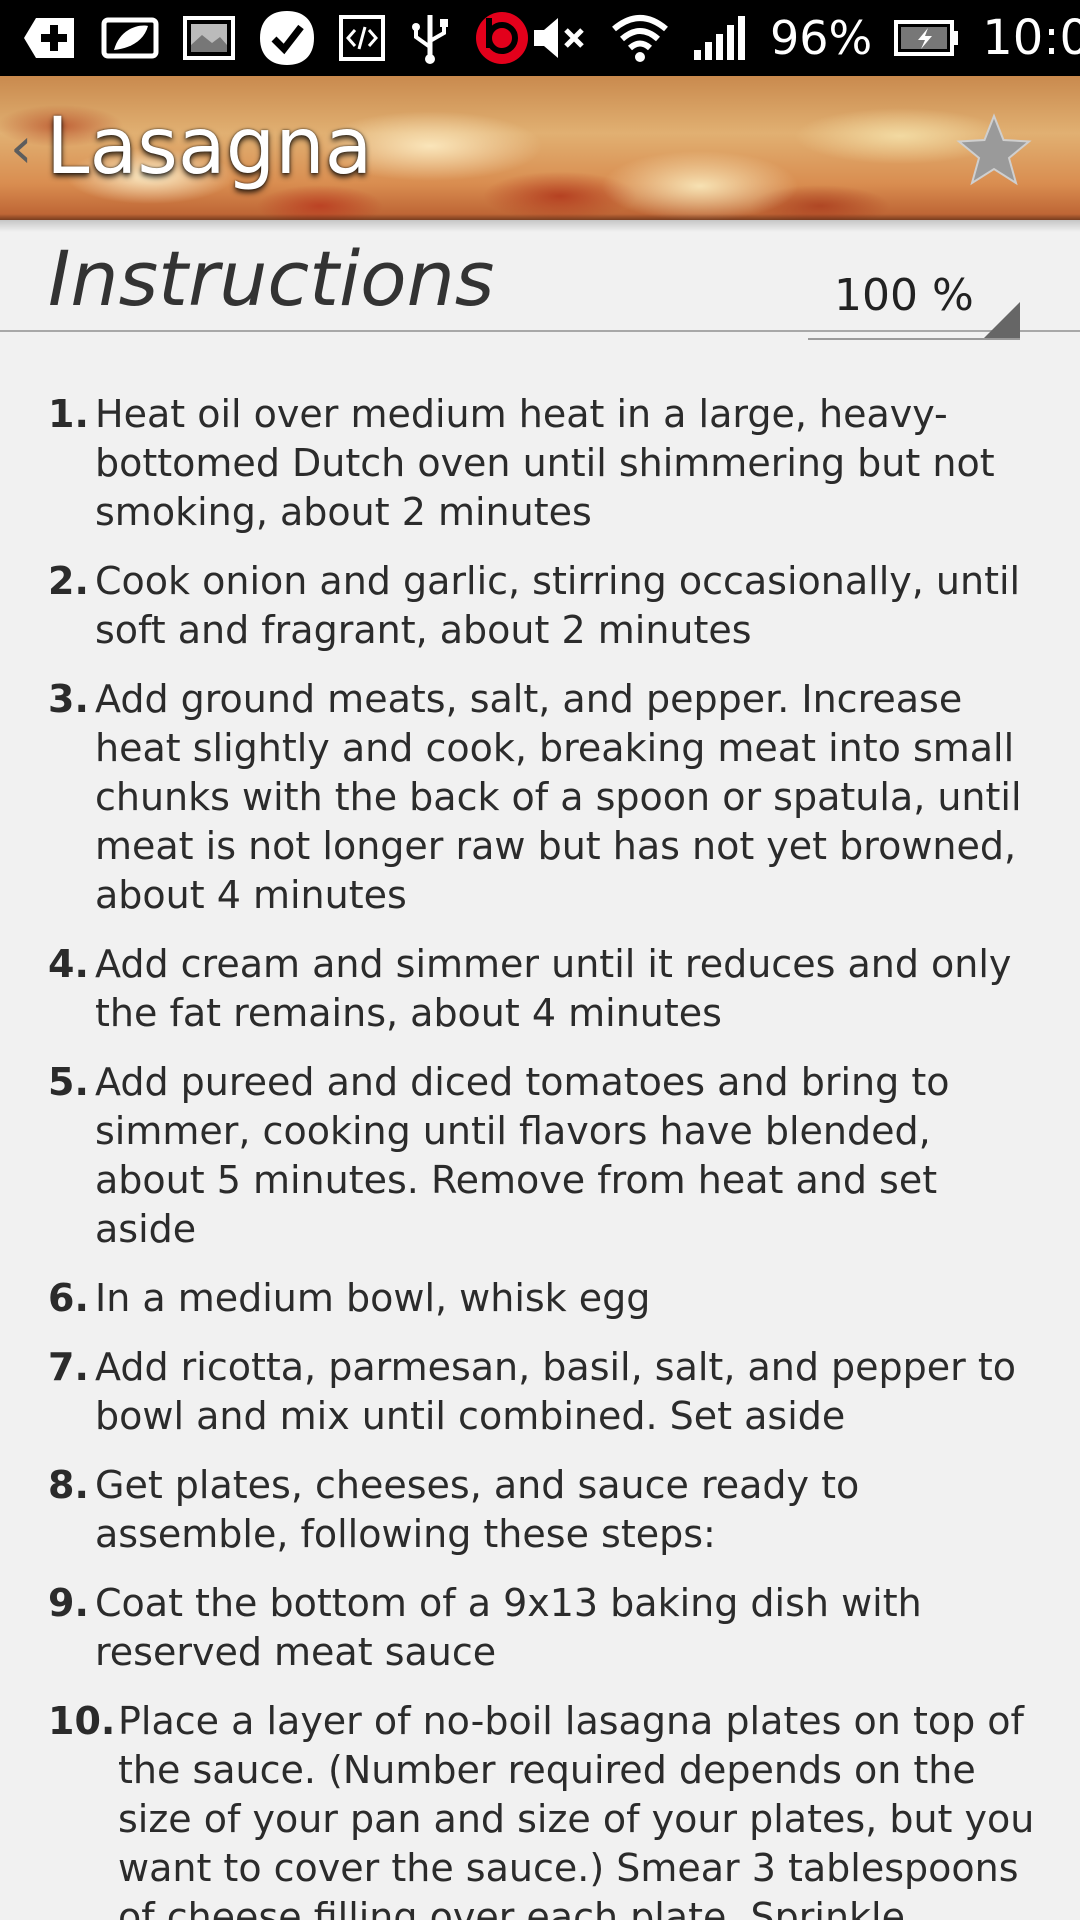  Describe the element at coordinates (1031, 38) in the screenshot. I see `clock: 10:06` at that location.